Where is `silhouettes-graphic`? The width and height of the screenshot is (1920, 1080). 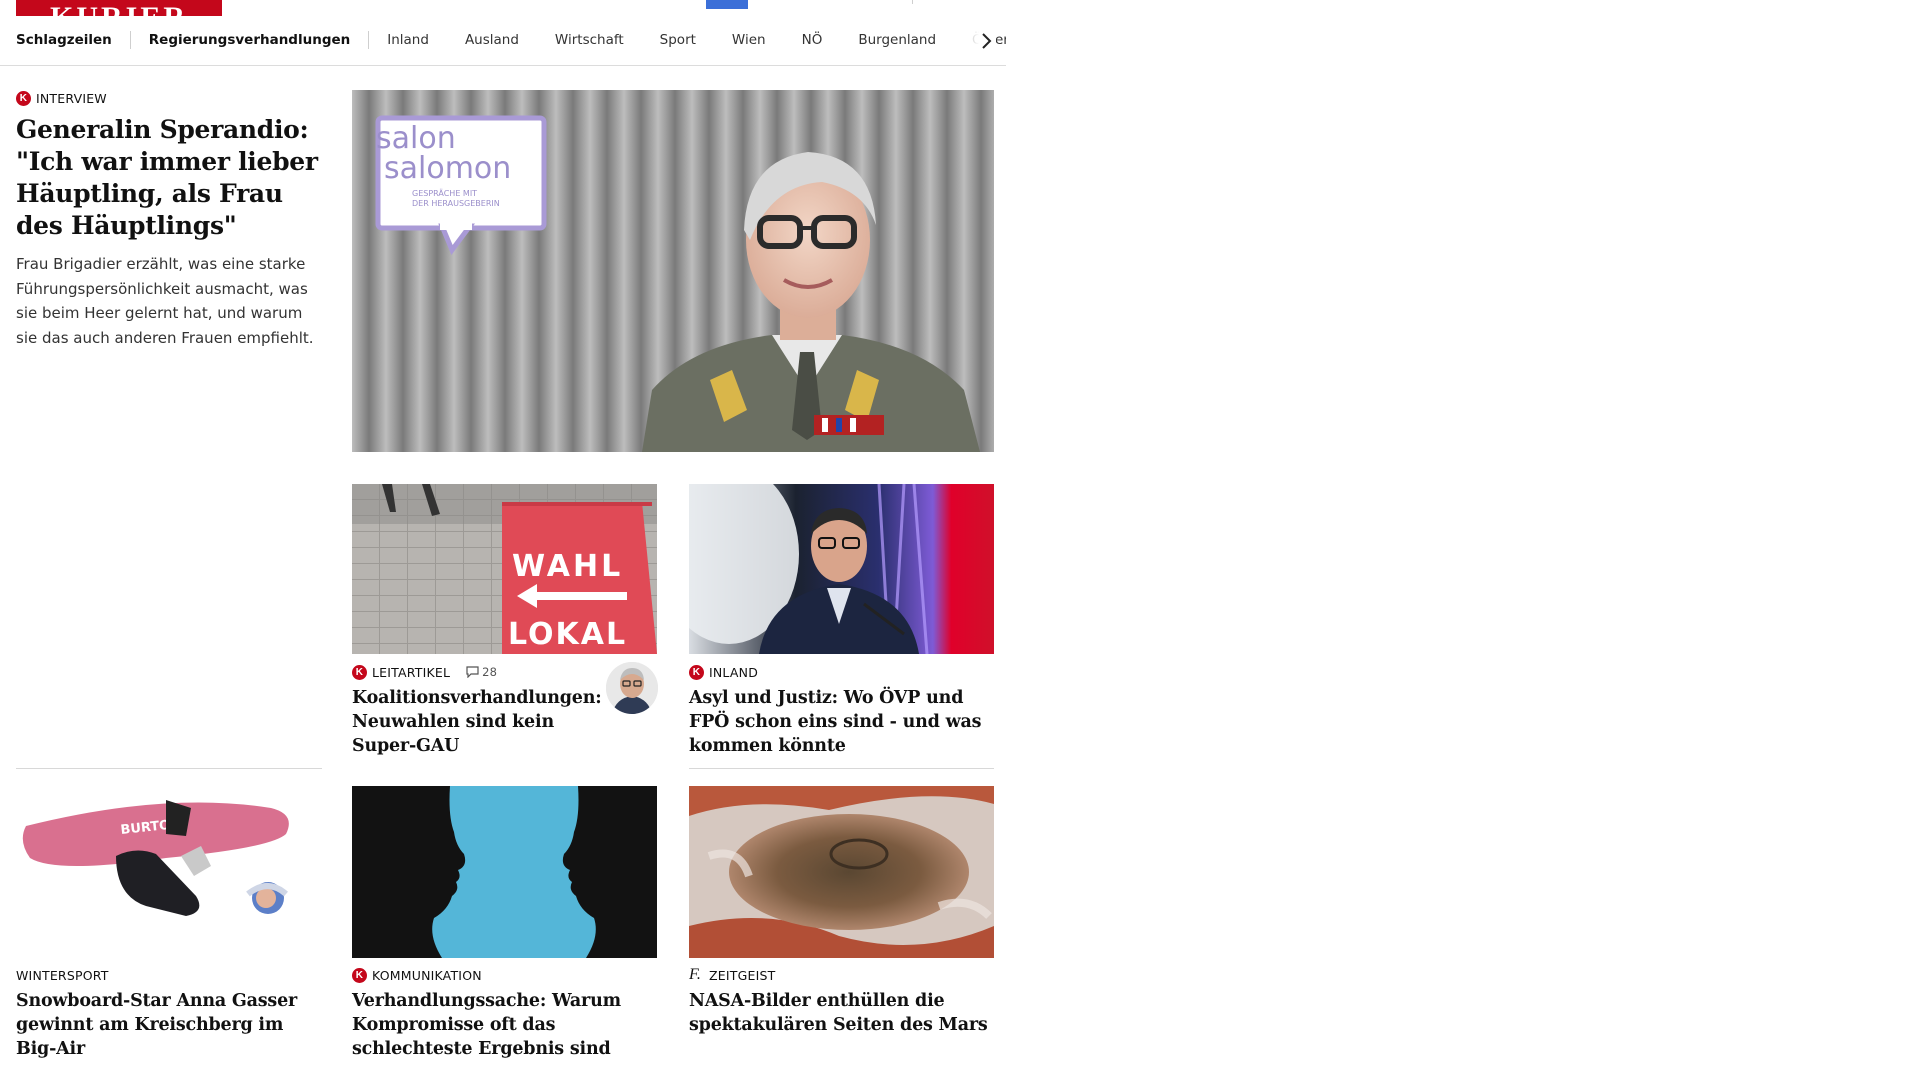
silhouettes-graphic is located at coordinates (504, 872).